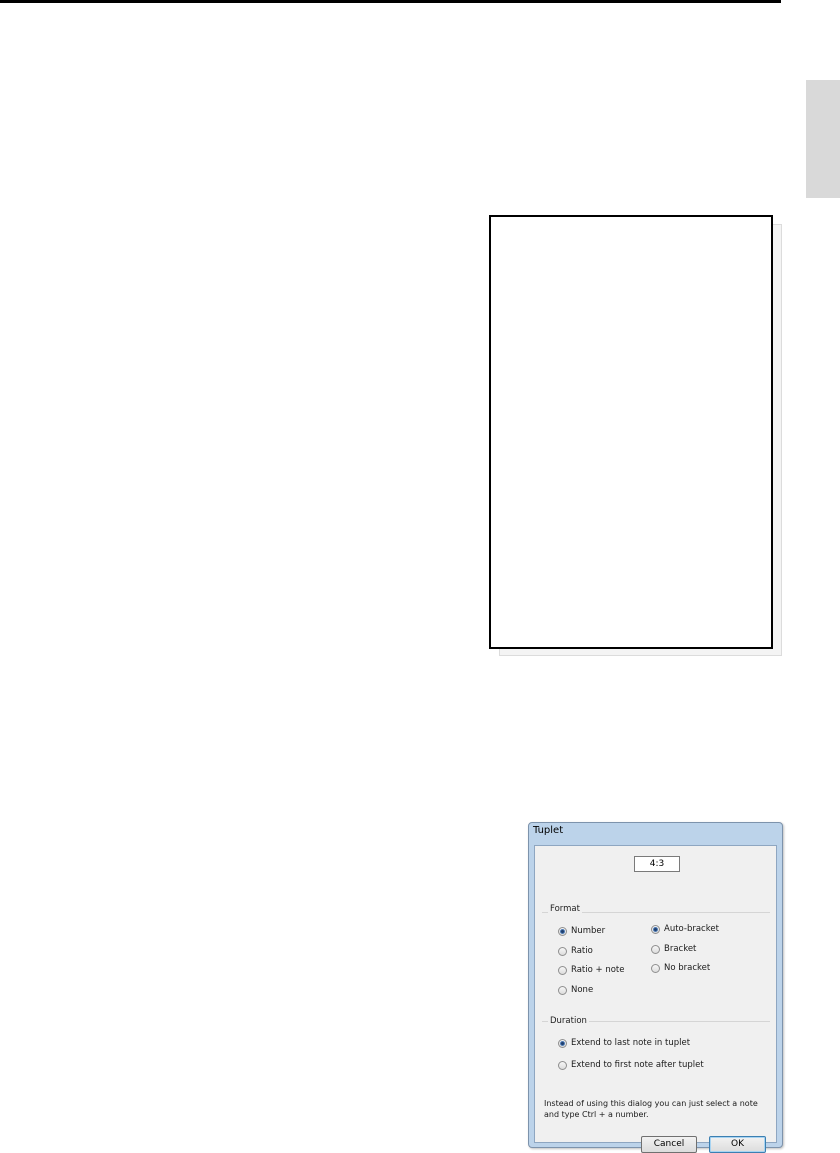 The width and height of the screenshot is (840, 1153). I want to click on duration-group-label: Duration, so click(568, 1021).